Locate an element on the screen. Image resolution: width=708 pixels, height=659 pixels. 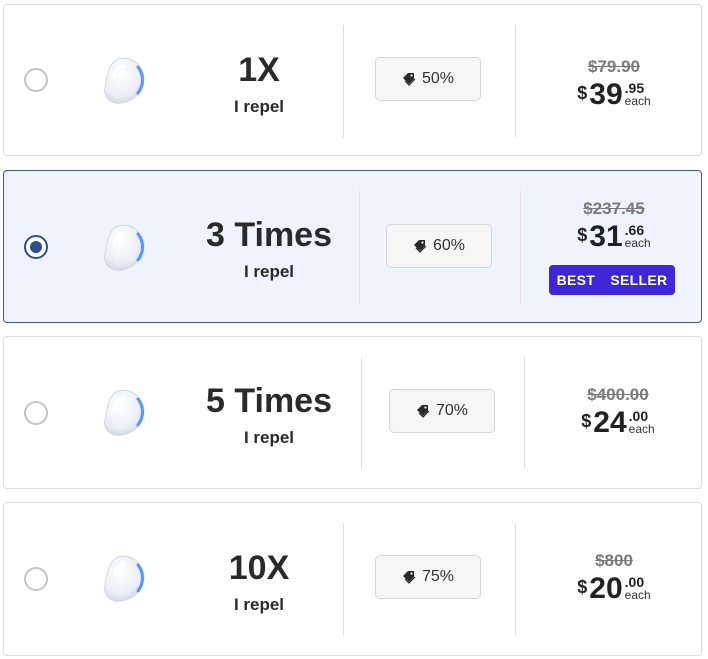
quantity-title: 3 Times is located at coordinates (268, 235).